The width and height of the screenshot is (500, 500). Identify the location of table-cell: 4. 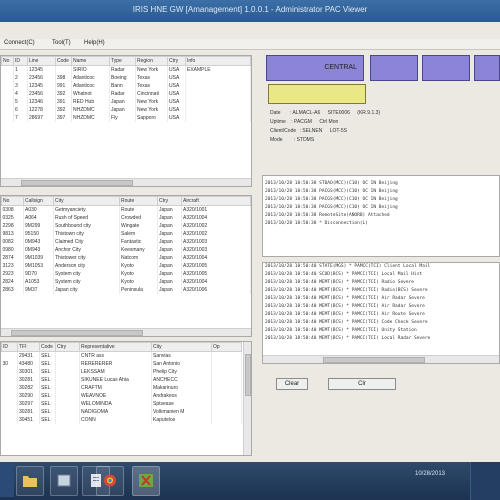
(20, 94).